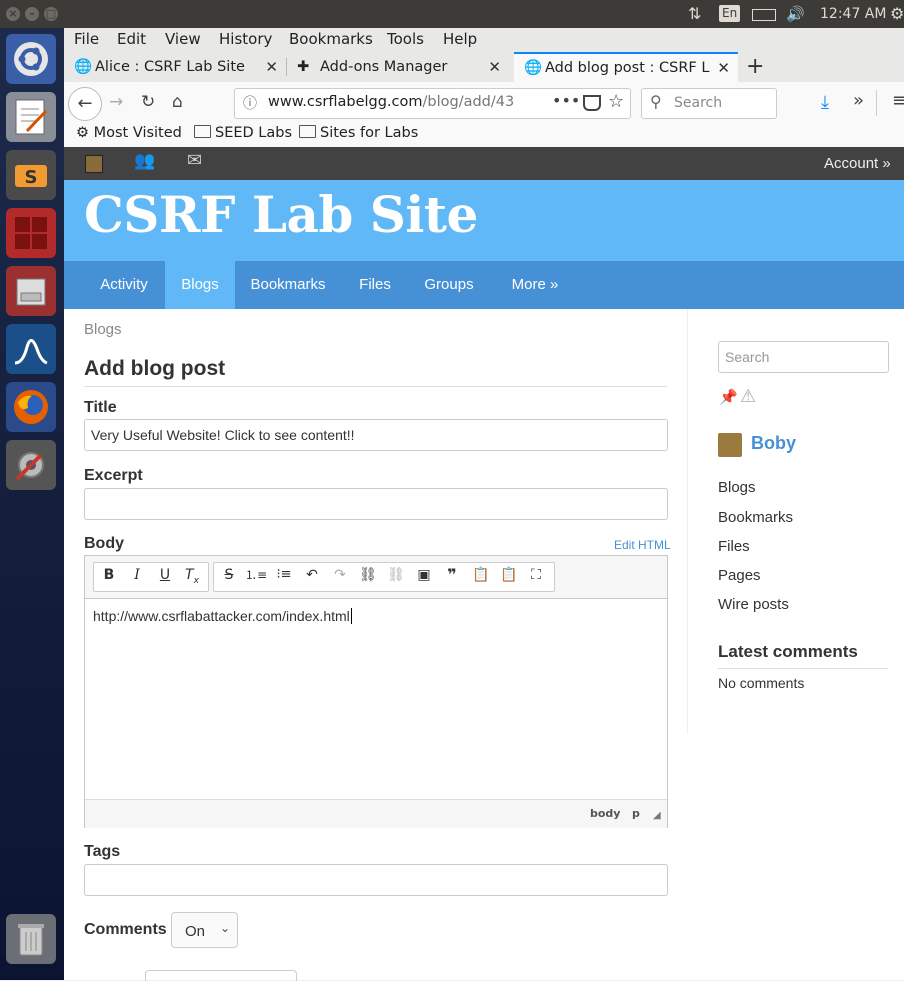 This screenshot has width=904, height=981. I want to click on tab-title: Alice : CSRF Lab Site, so click(170, 67).